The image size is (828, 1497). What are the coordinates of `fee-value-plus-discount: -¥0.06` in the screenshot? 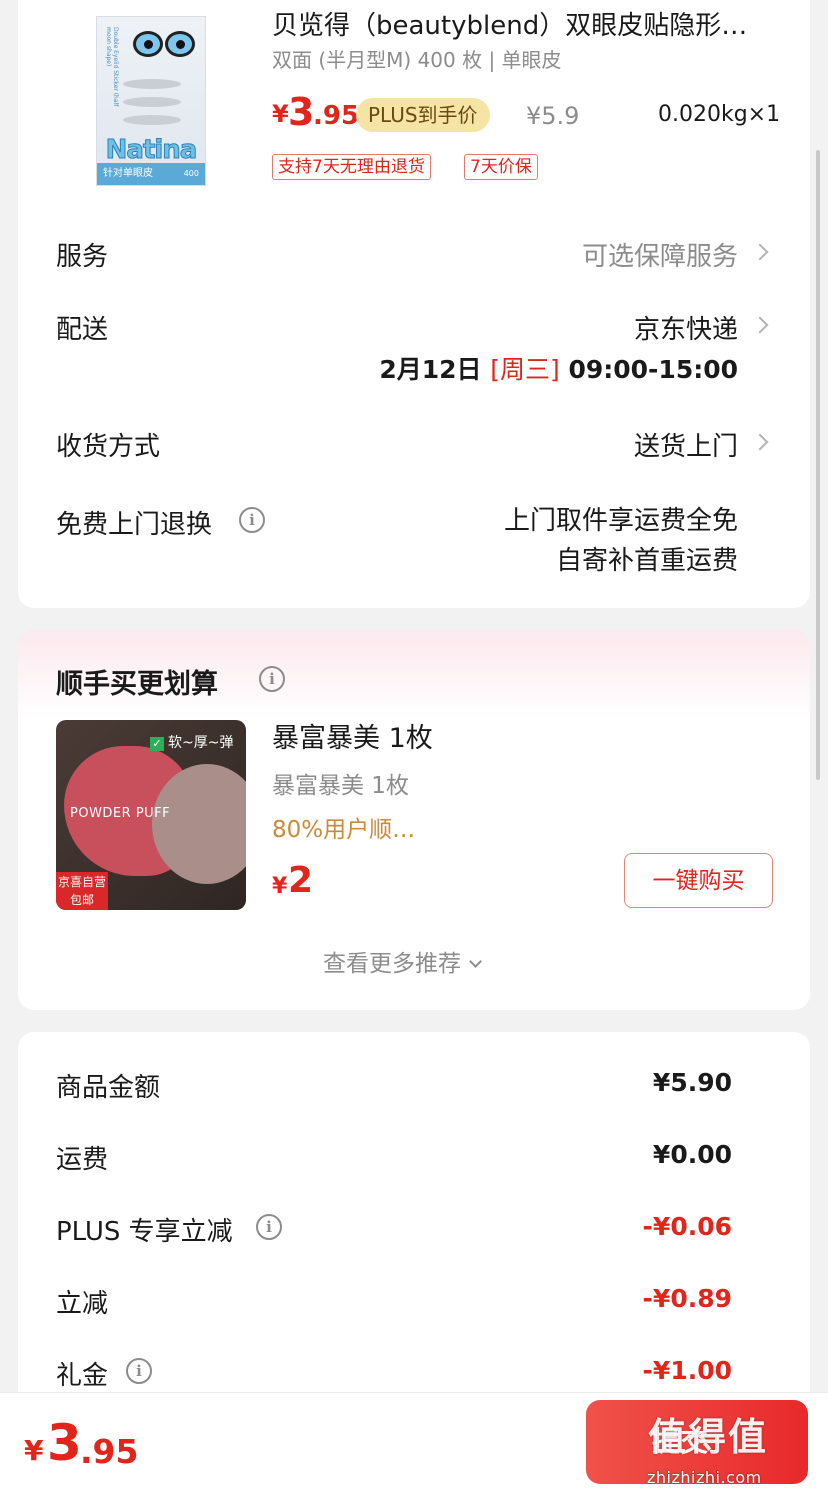 It's located at (687, 1226).